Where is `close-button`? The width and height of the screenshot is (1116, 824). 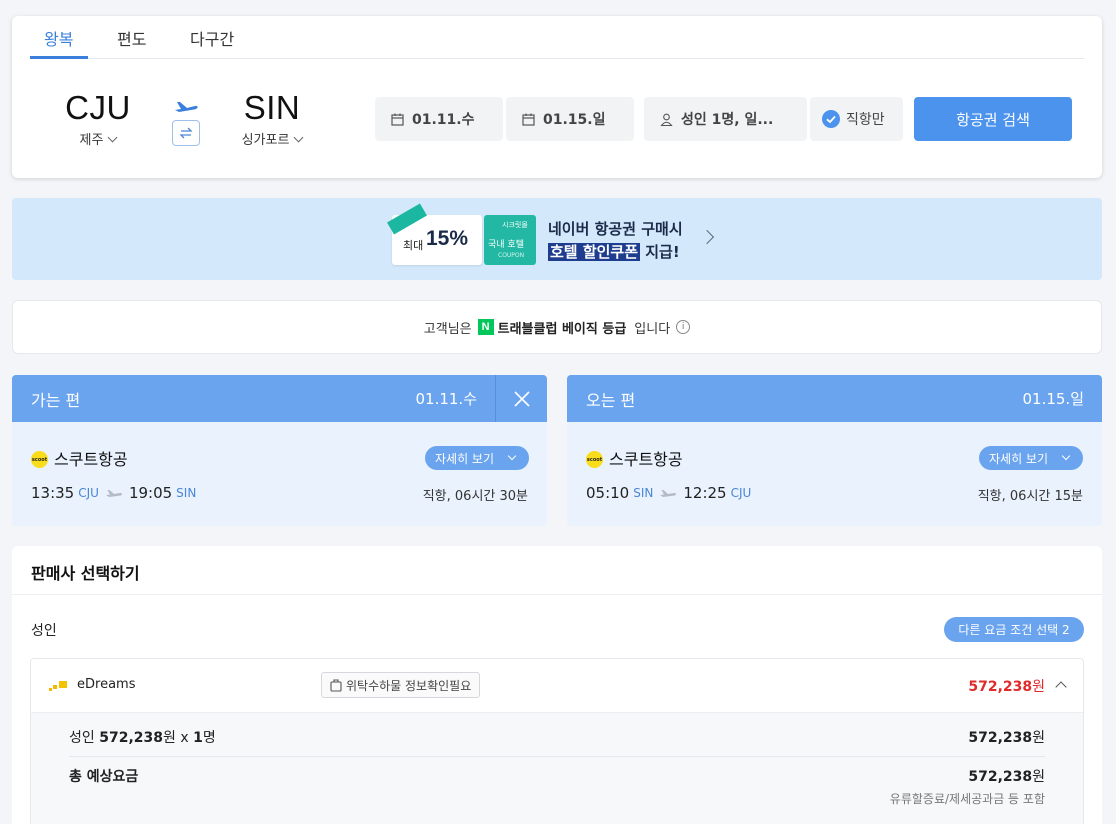
close-button is located at coordinates (521, 398).